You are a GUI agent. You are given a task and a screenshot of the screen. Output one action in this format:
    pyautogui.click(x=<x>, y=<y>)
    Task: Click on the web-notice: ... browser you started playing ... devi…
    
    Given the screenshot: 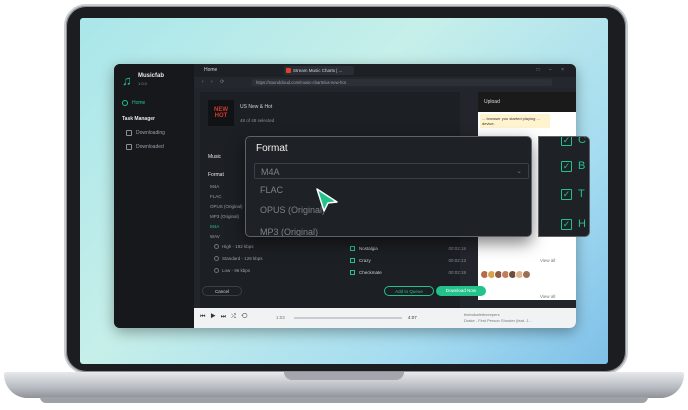 What is the action you would take?
    pyautogui.click(x=515, y=121)
    